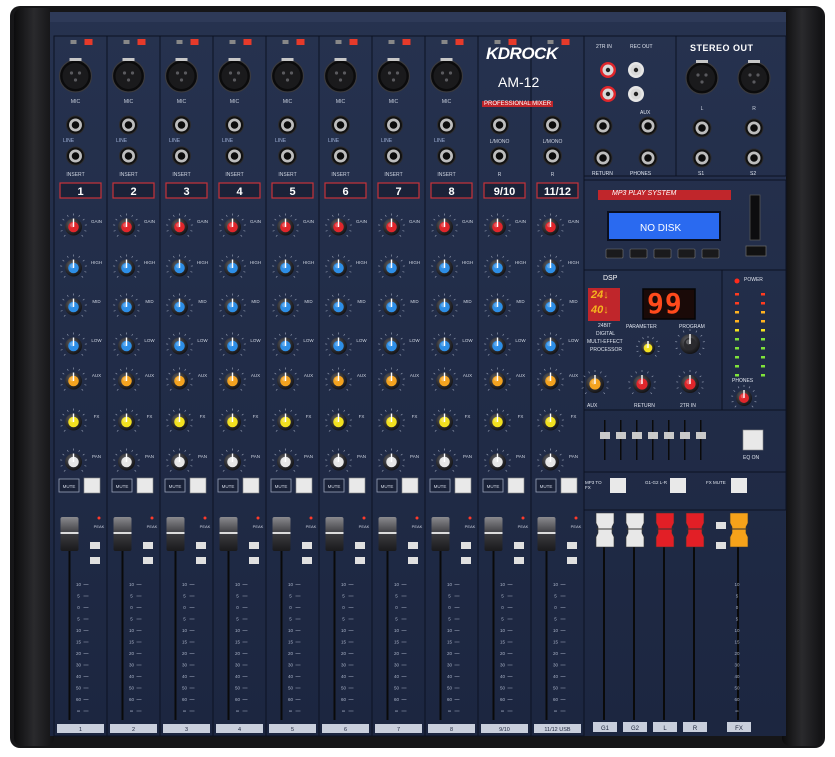 The width and height of the screenshot is (835, 757). Describe the element at coordinates (636, 94) in the screenshot. I see `rca-rec-out-r` at that location.